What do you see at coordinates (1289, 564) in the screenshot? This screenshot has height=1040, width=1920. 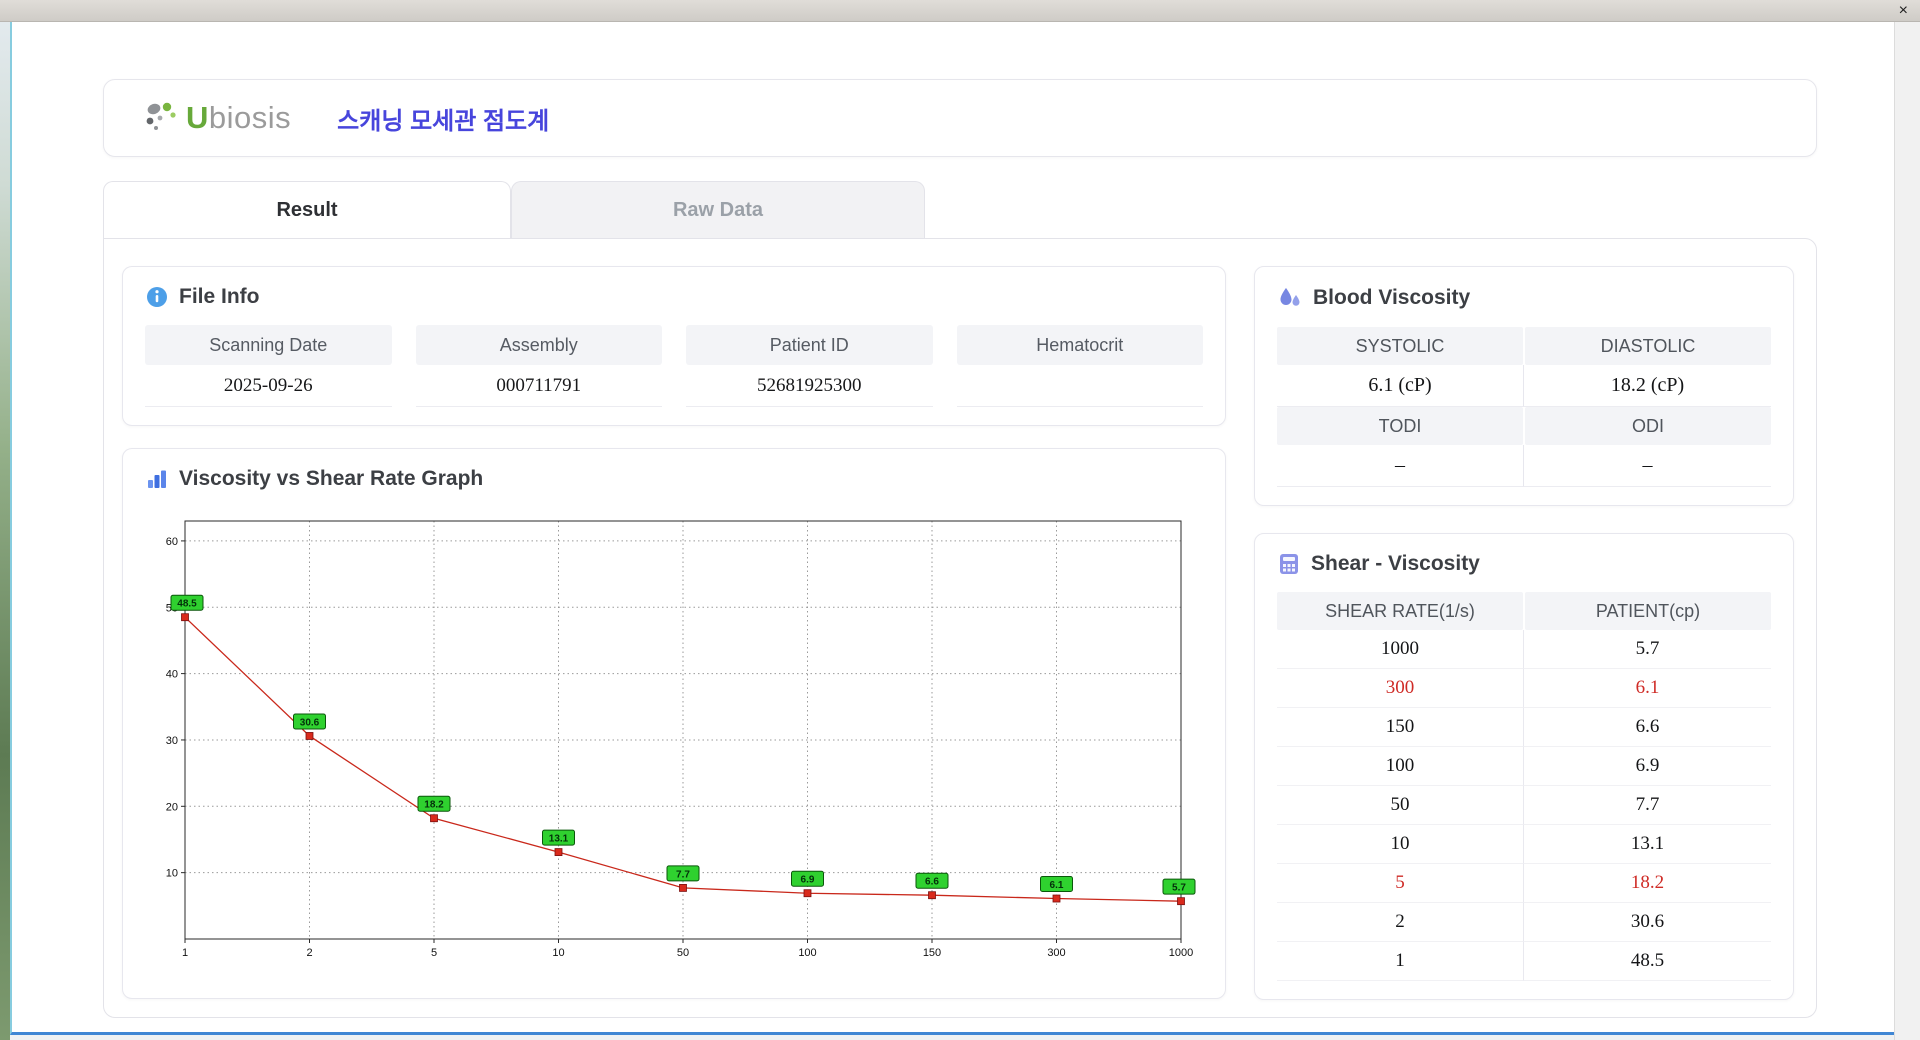 I see `calculator-icon` at bounding box center [1289, 564].